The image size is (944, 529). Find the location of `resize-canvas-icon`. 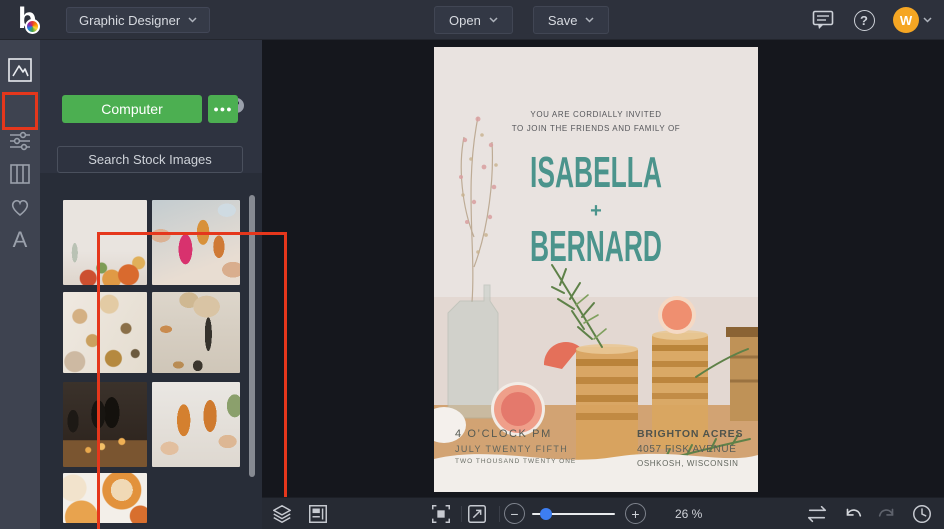

resize-canvas-icon is located at coordinates (477, 514).